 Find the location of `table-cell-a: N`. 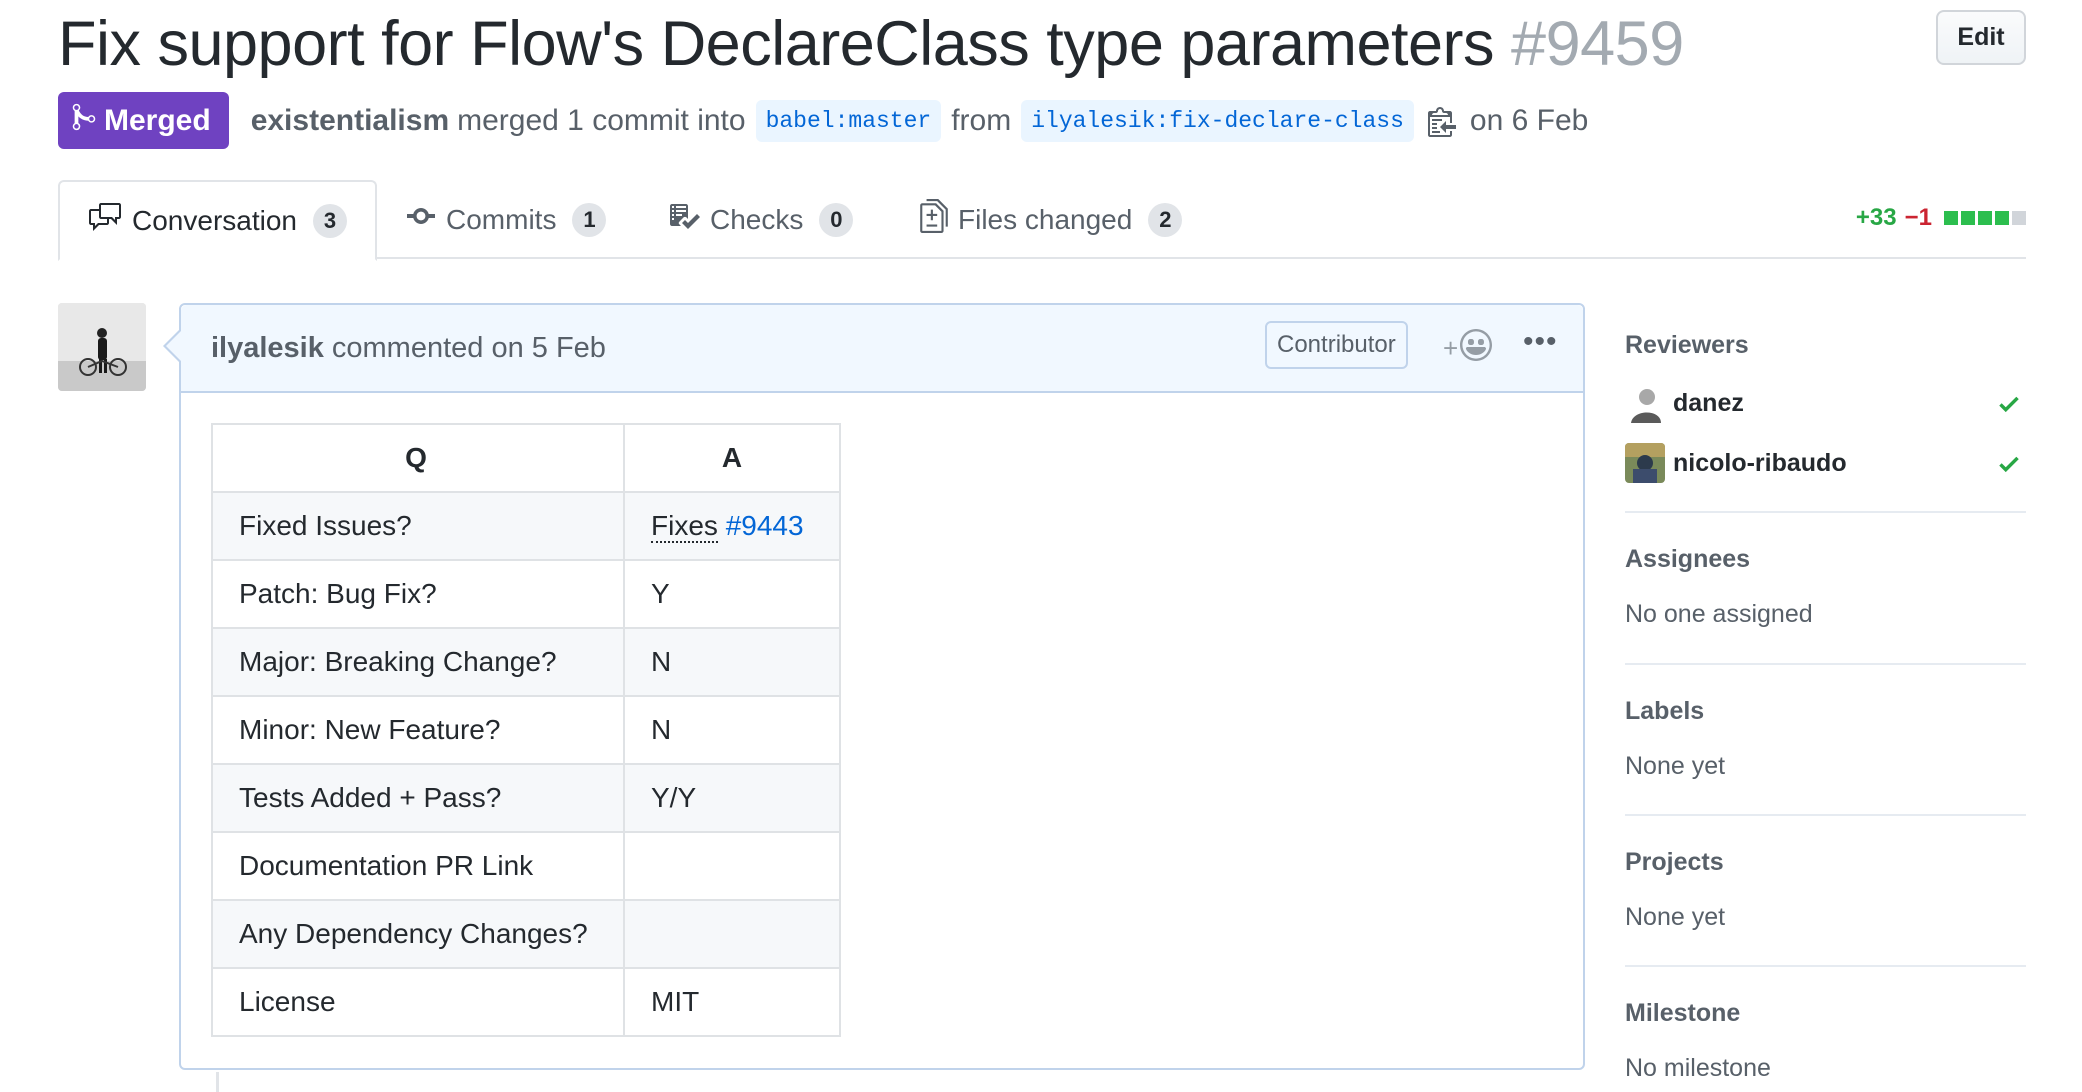

table-cell-a: N is located at coordinates (732, 662).